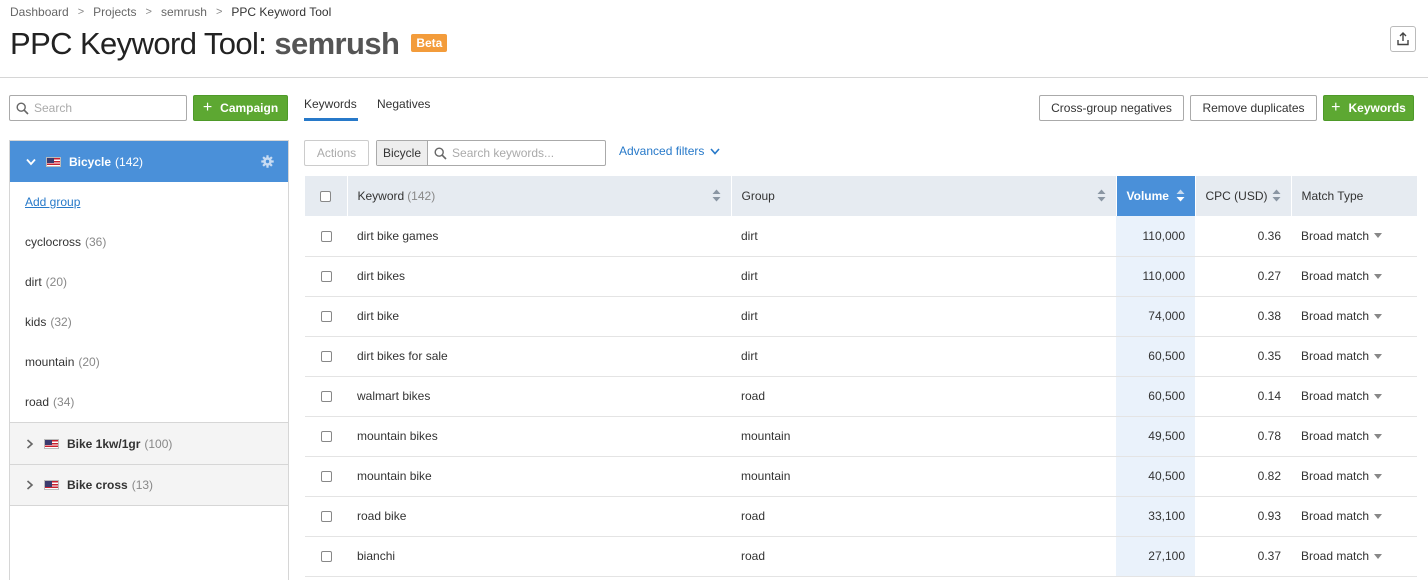  Describe the element at coordinates (37, 402) in the screenshot. I see `group-name: road` at that location.